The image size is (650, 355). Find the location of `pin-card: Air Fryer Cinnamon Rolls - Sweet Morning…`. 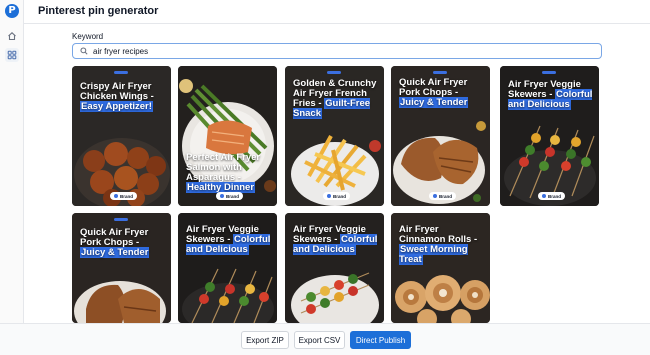

pin-card: Air Fryer Cinnamon Rolls - Sweet Morning… is located at coordinates (440, 268).